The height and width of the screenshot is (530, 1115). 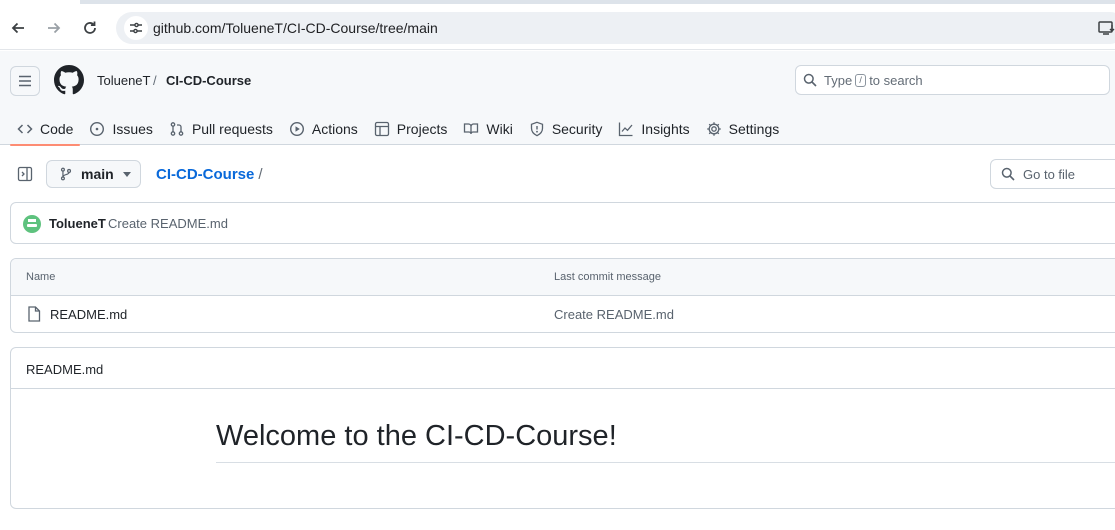 I want to click on search-placeholder-prefix: Type, so click(x=838, y=80).